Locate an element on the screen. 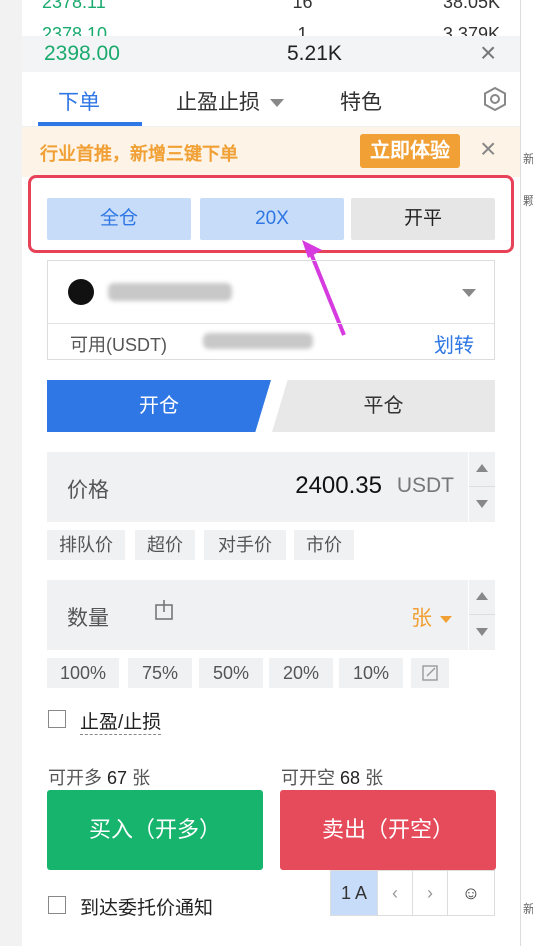 The image size is (533, 946). tab-order: 下单 is located at coordinates (79, 101).